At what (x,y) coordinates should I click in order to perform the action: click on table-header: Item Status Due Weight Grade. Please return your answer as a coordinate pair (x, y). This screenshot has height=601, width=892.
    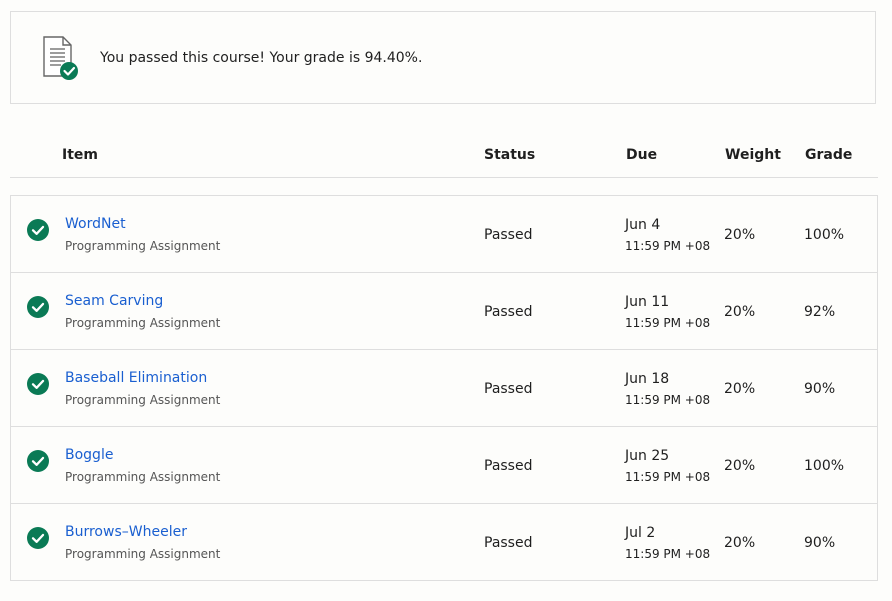
    Looking at the image, I should click on (444, 154).